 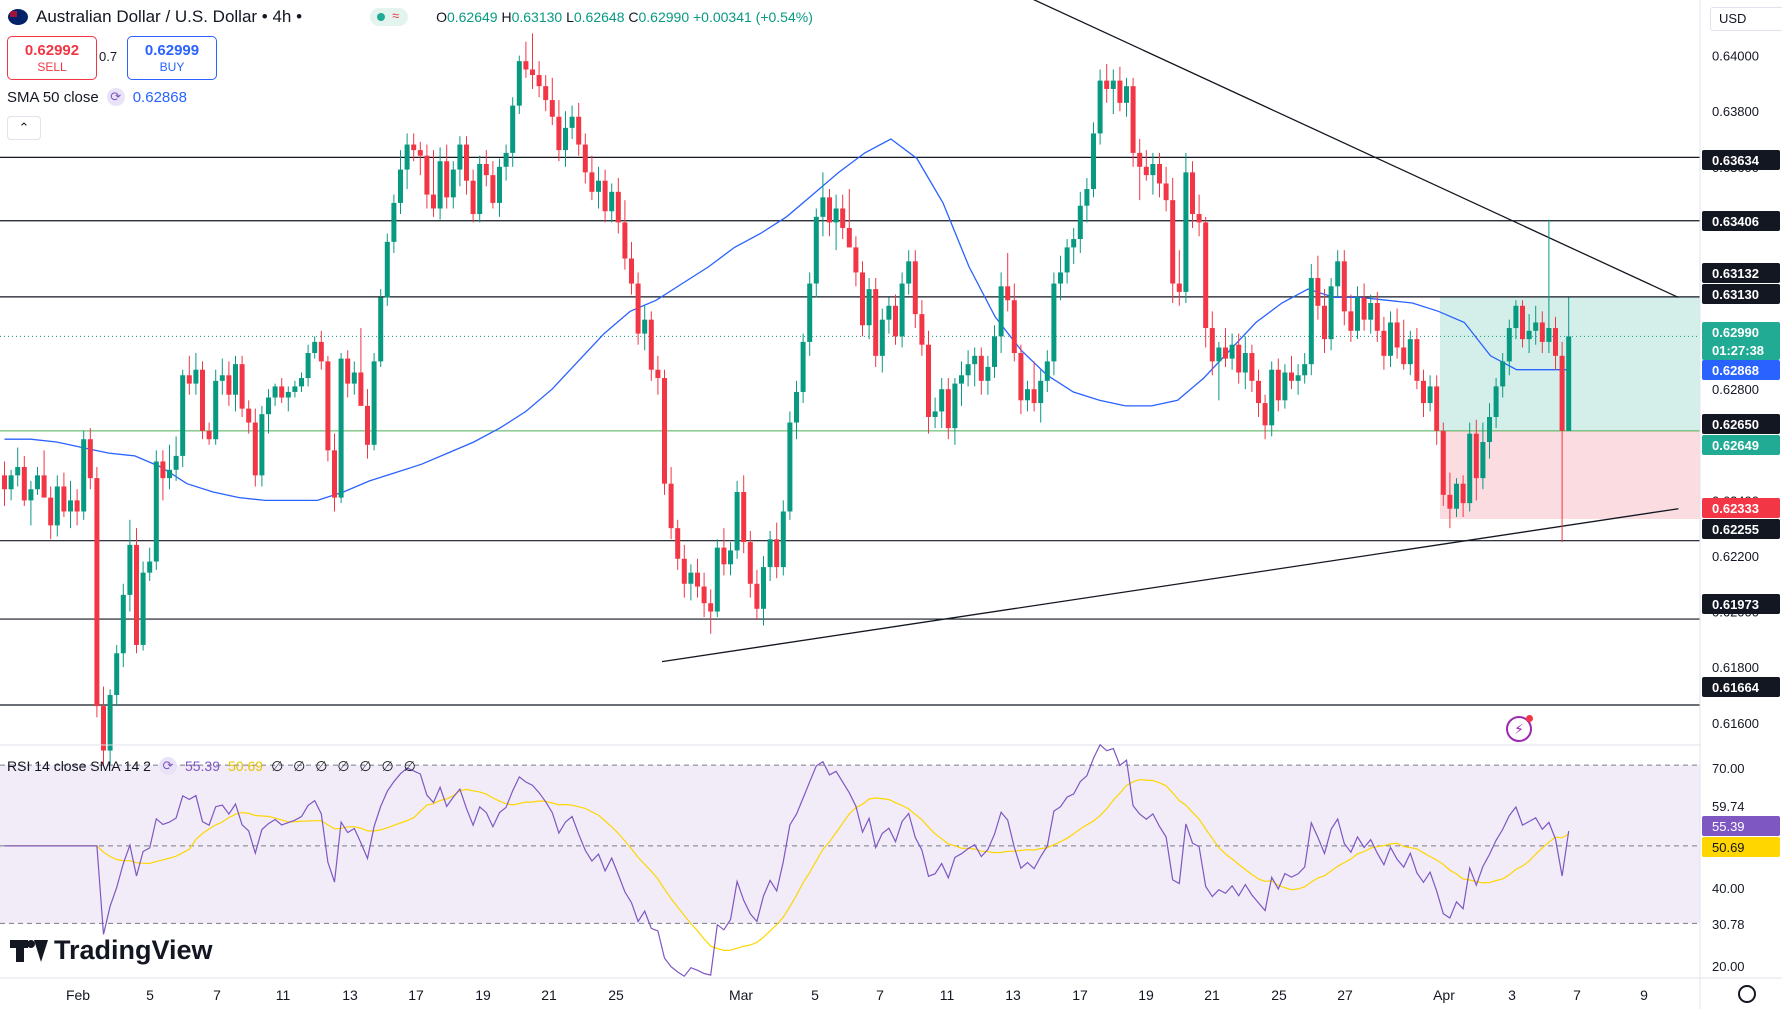 I want to click on currency-selector: USD, so click(x=1746, y=19).